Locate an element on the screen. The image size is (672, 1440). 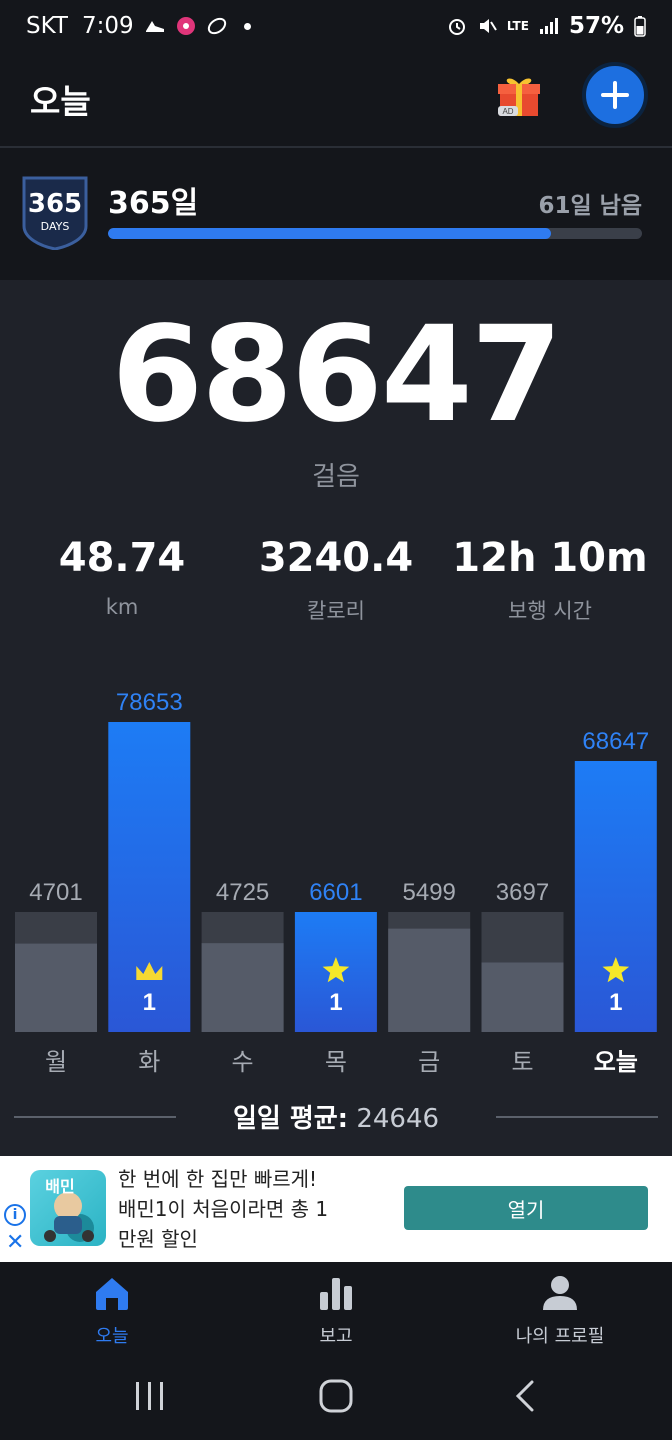
plus-icon is located at coordinates (615, 95).